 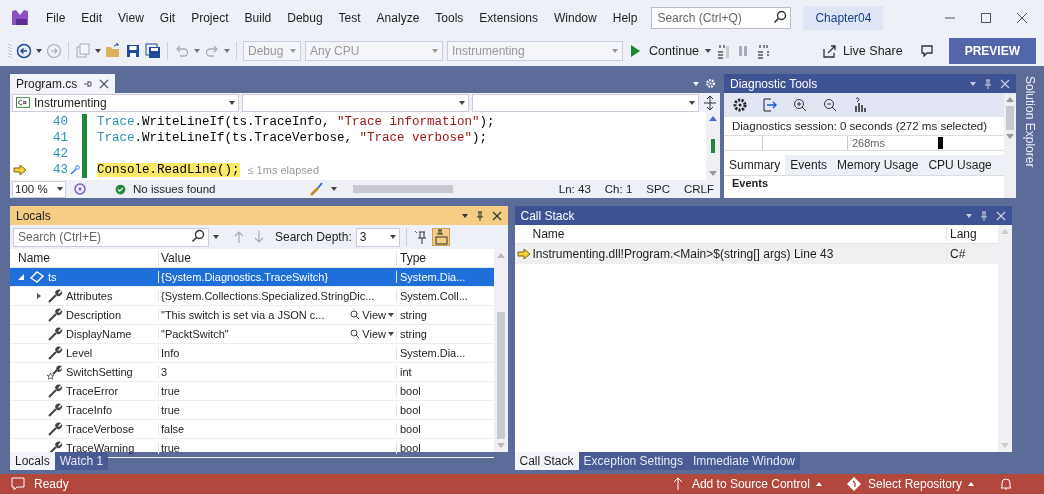 What do you see at coordinates (633, 461) in the screenshot?
I see `tool-window-tab: Exception Settings` at bounding box center [633, 461].